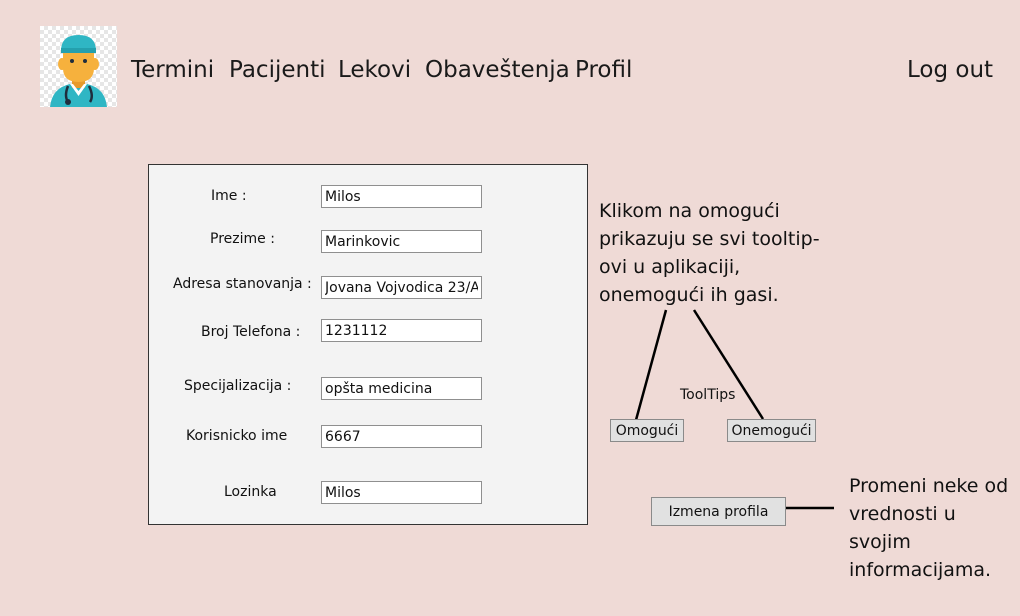  I want to click on nav-obavestenja-link: Obaveštenja, so click(497, 70).